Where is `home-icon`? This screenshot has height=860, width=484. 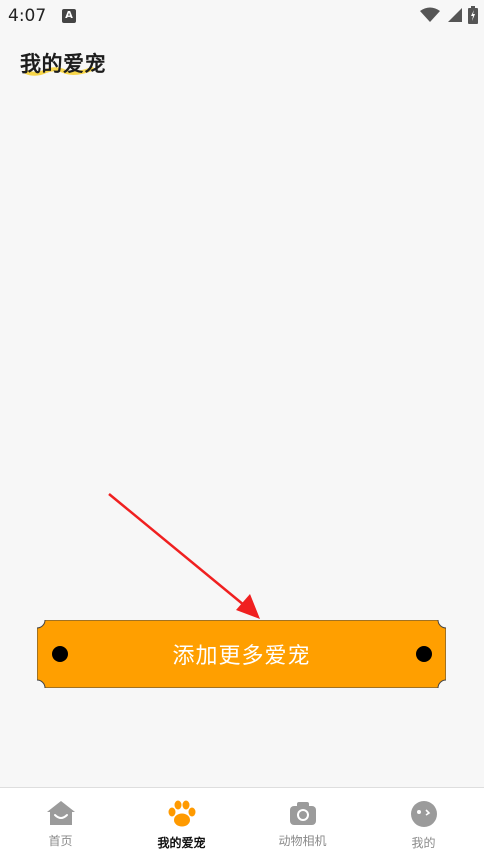 home-icon is located at coordinates (60, 813).